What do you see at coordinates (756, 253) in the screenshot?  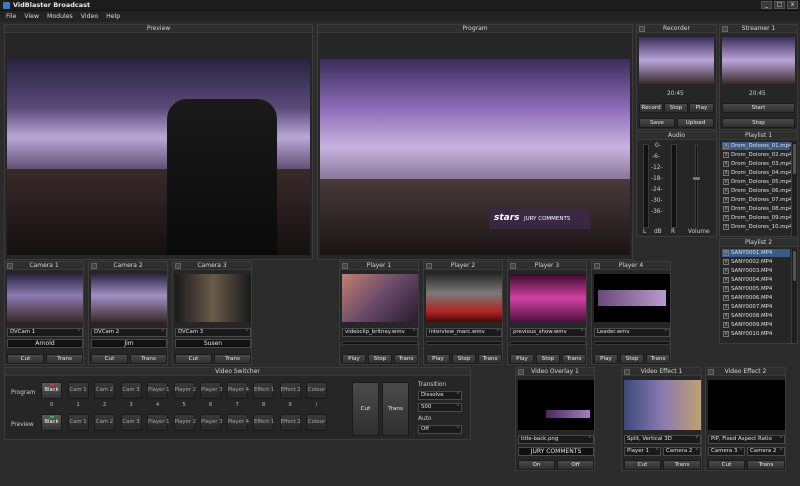 I see `playlist-item: × SANY0001.MP4` at bounding box center [756, 253].